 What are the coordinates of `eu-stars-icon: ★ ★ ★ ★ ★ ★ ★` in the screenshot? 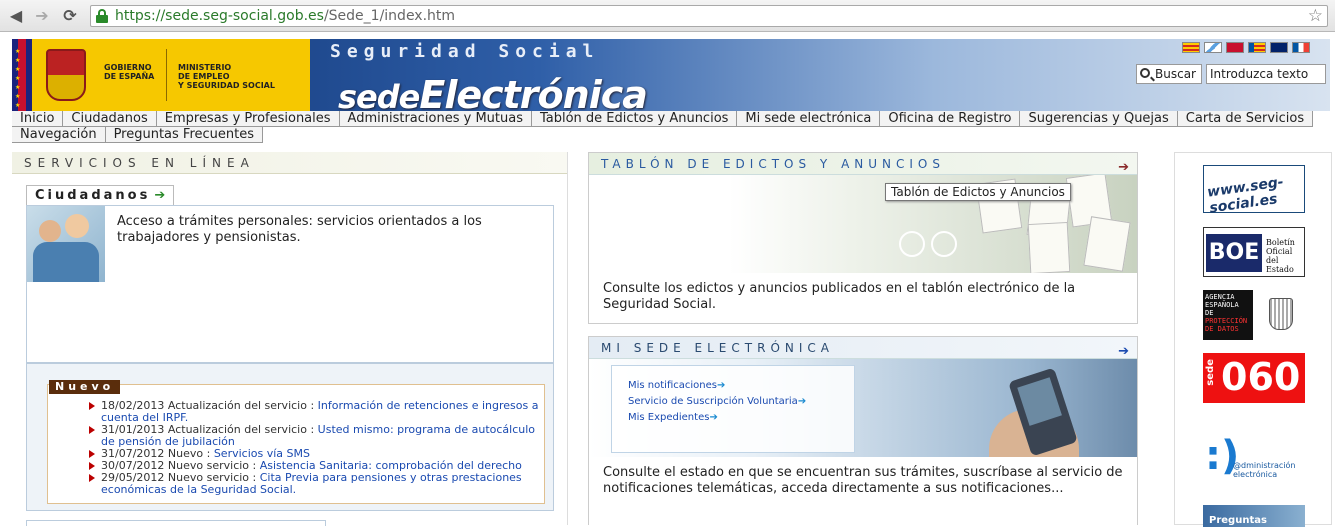 It's located at (18, 78).